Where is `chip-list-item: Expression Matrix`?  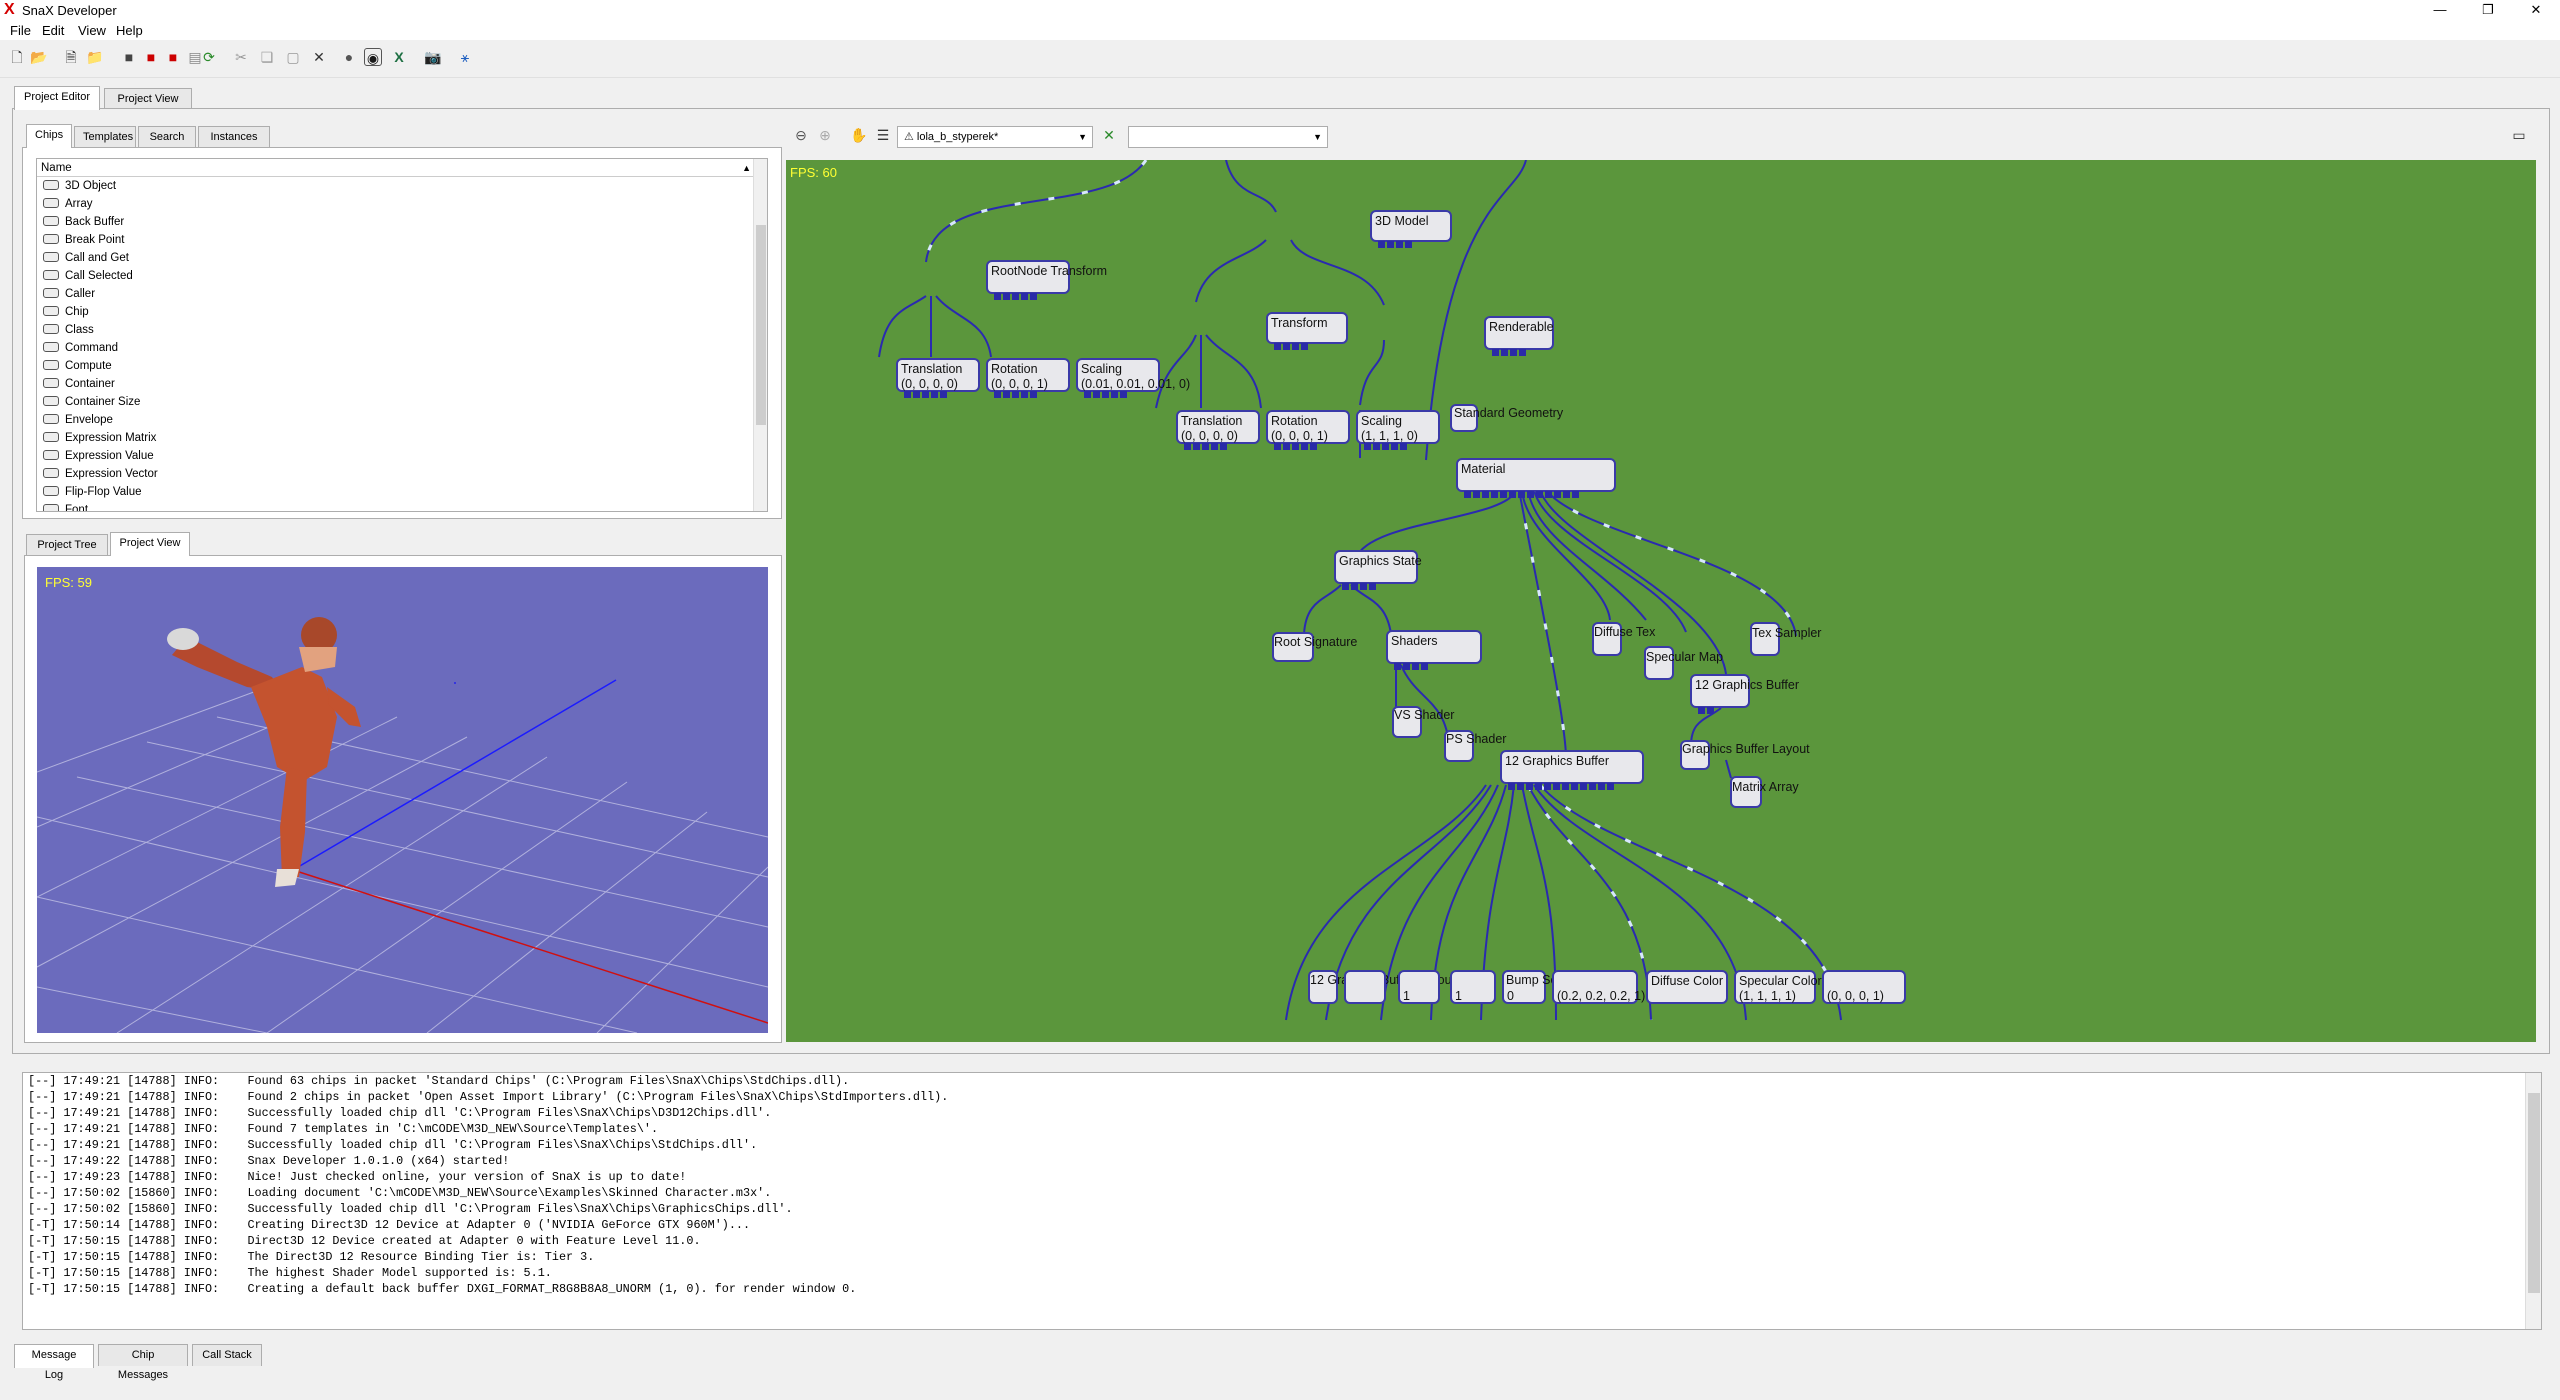 chip-list-item: Expression Matrix is located at coordinates (402, 438).